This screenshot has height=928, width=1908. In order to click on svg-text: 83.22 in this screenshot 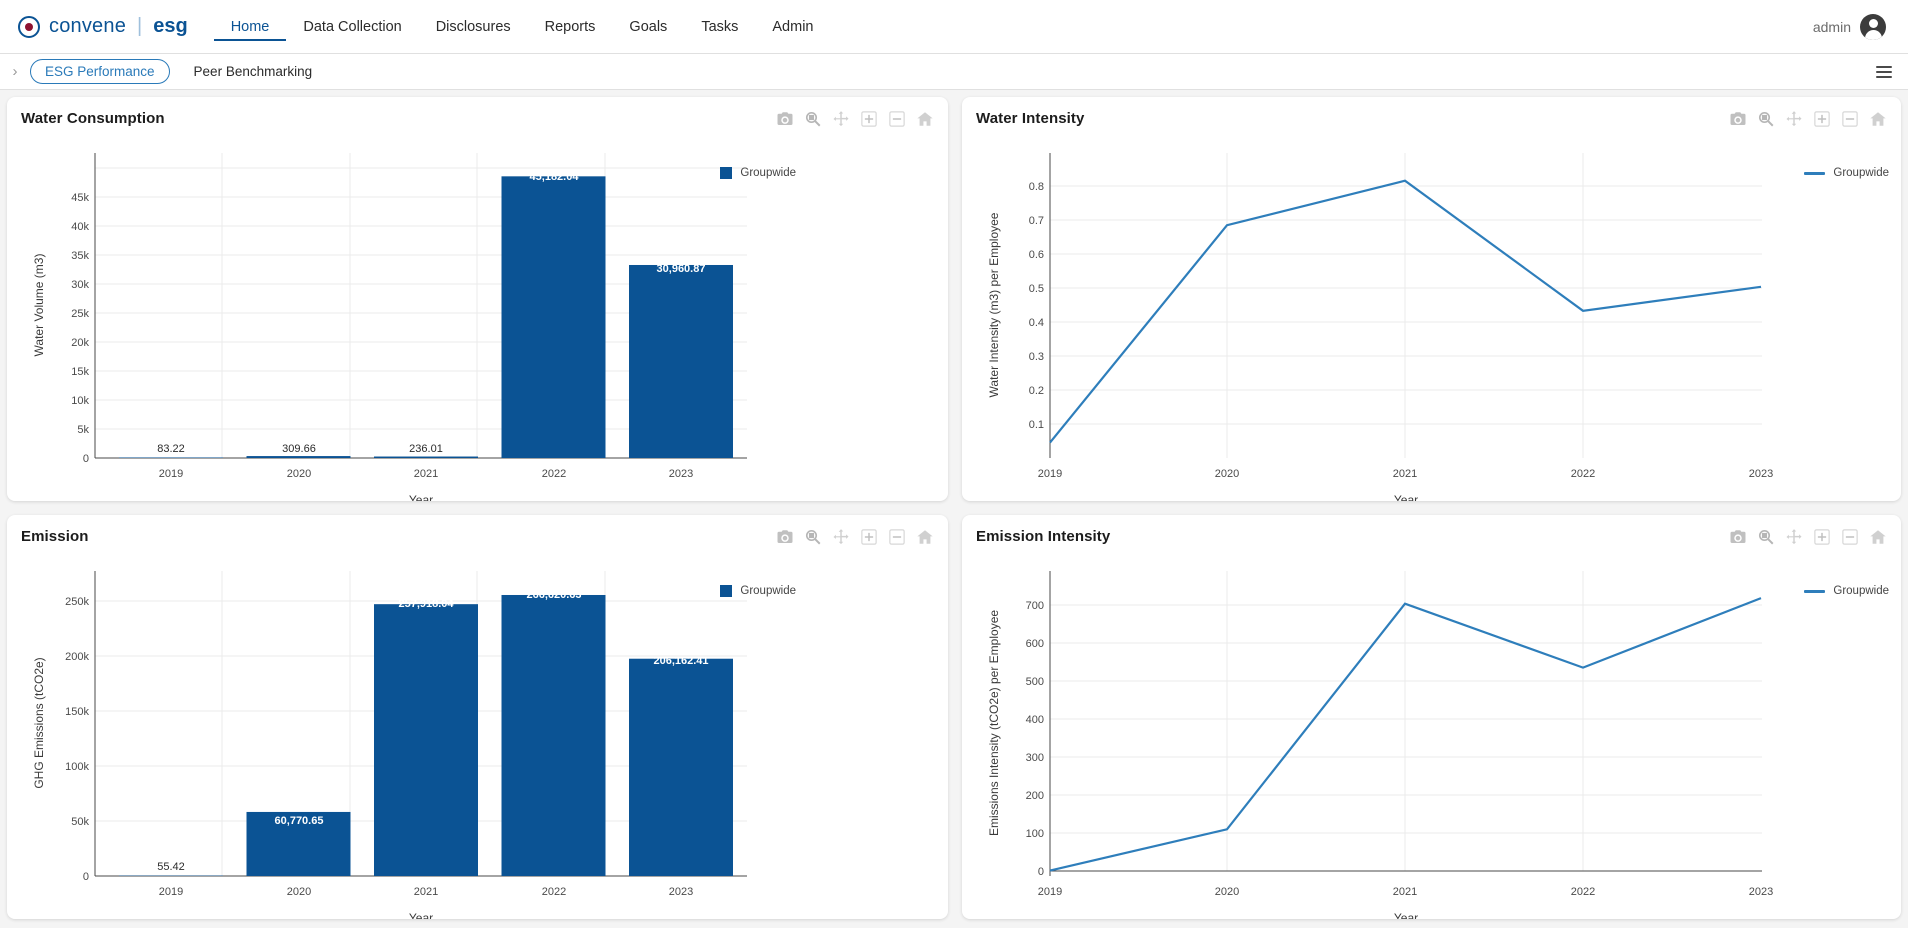, I will do `click(171, 449)`.